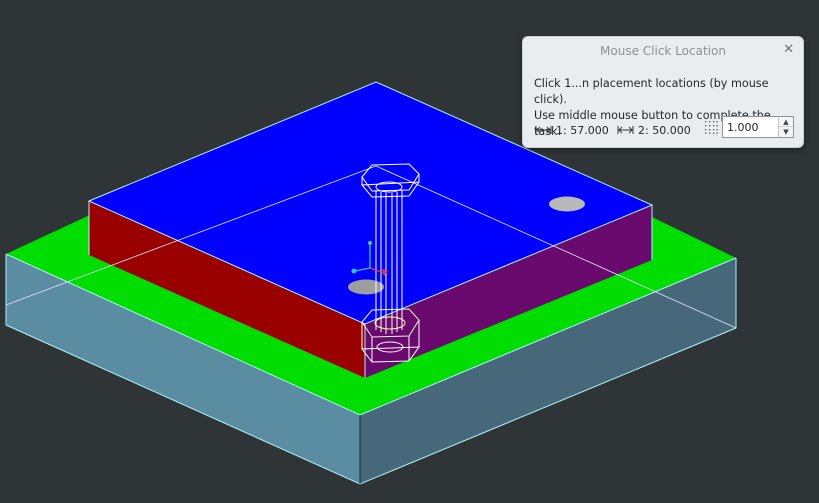 The height and width of the screenshot is (503, 819). What do you see at coordinates (663, 51) in the screenshot?
I see `dialog-title: Mouse Click Location` at bounding box center [663, 51].